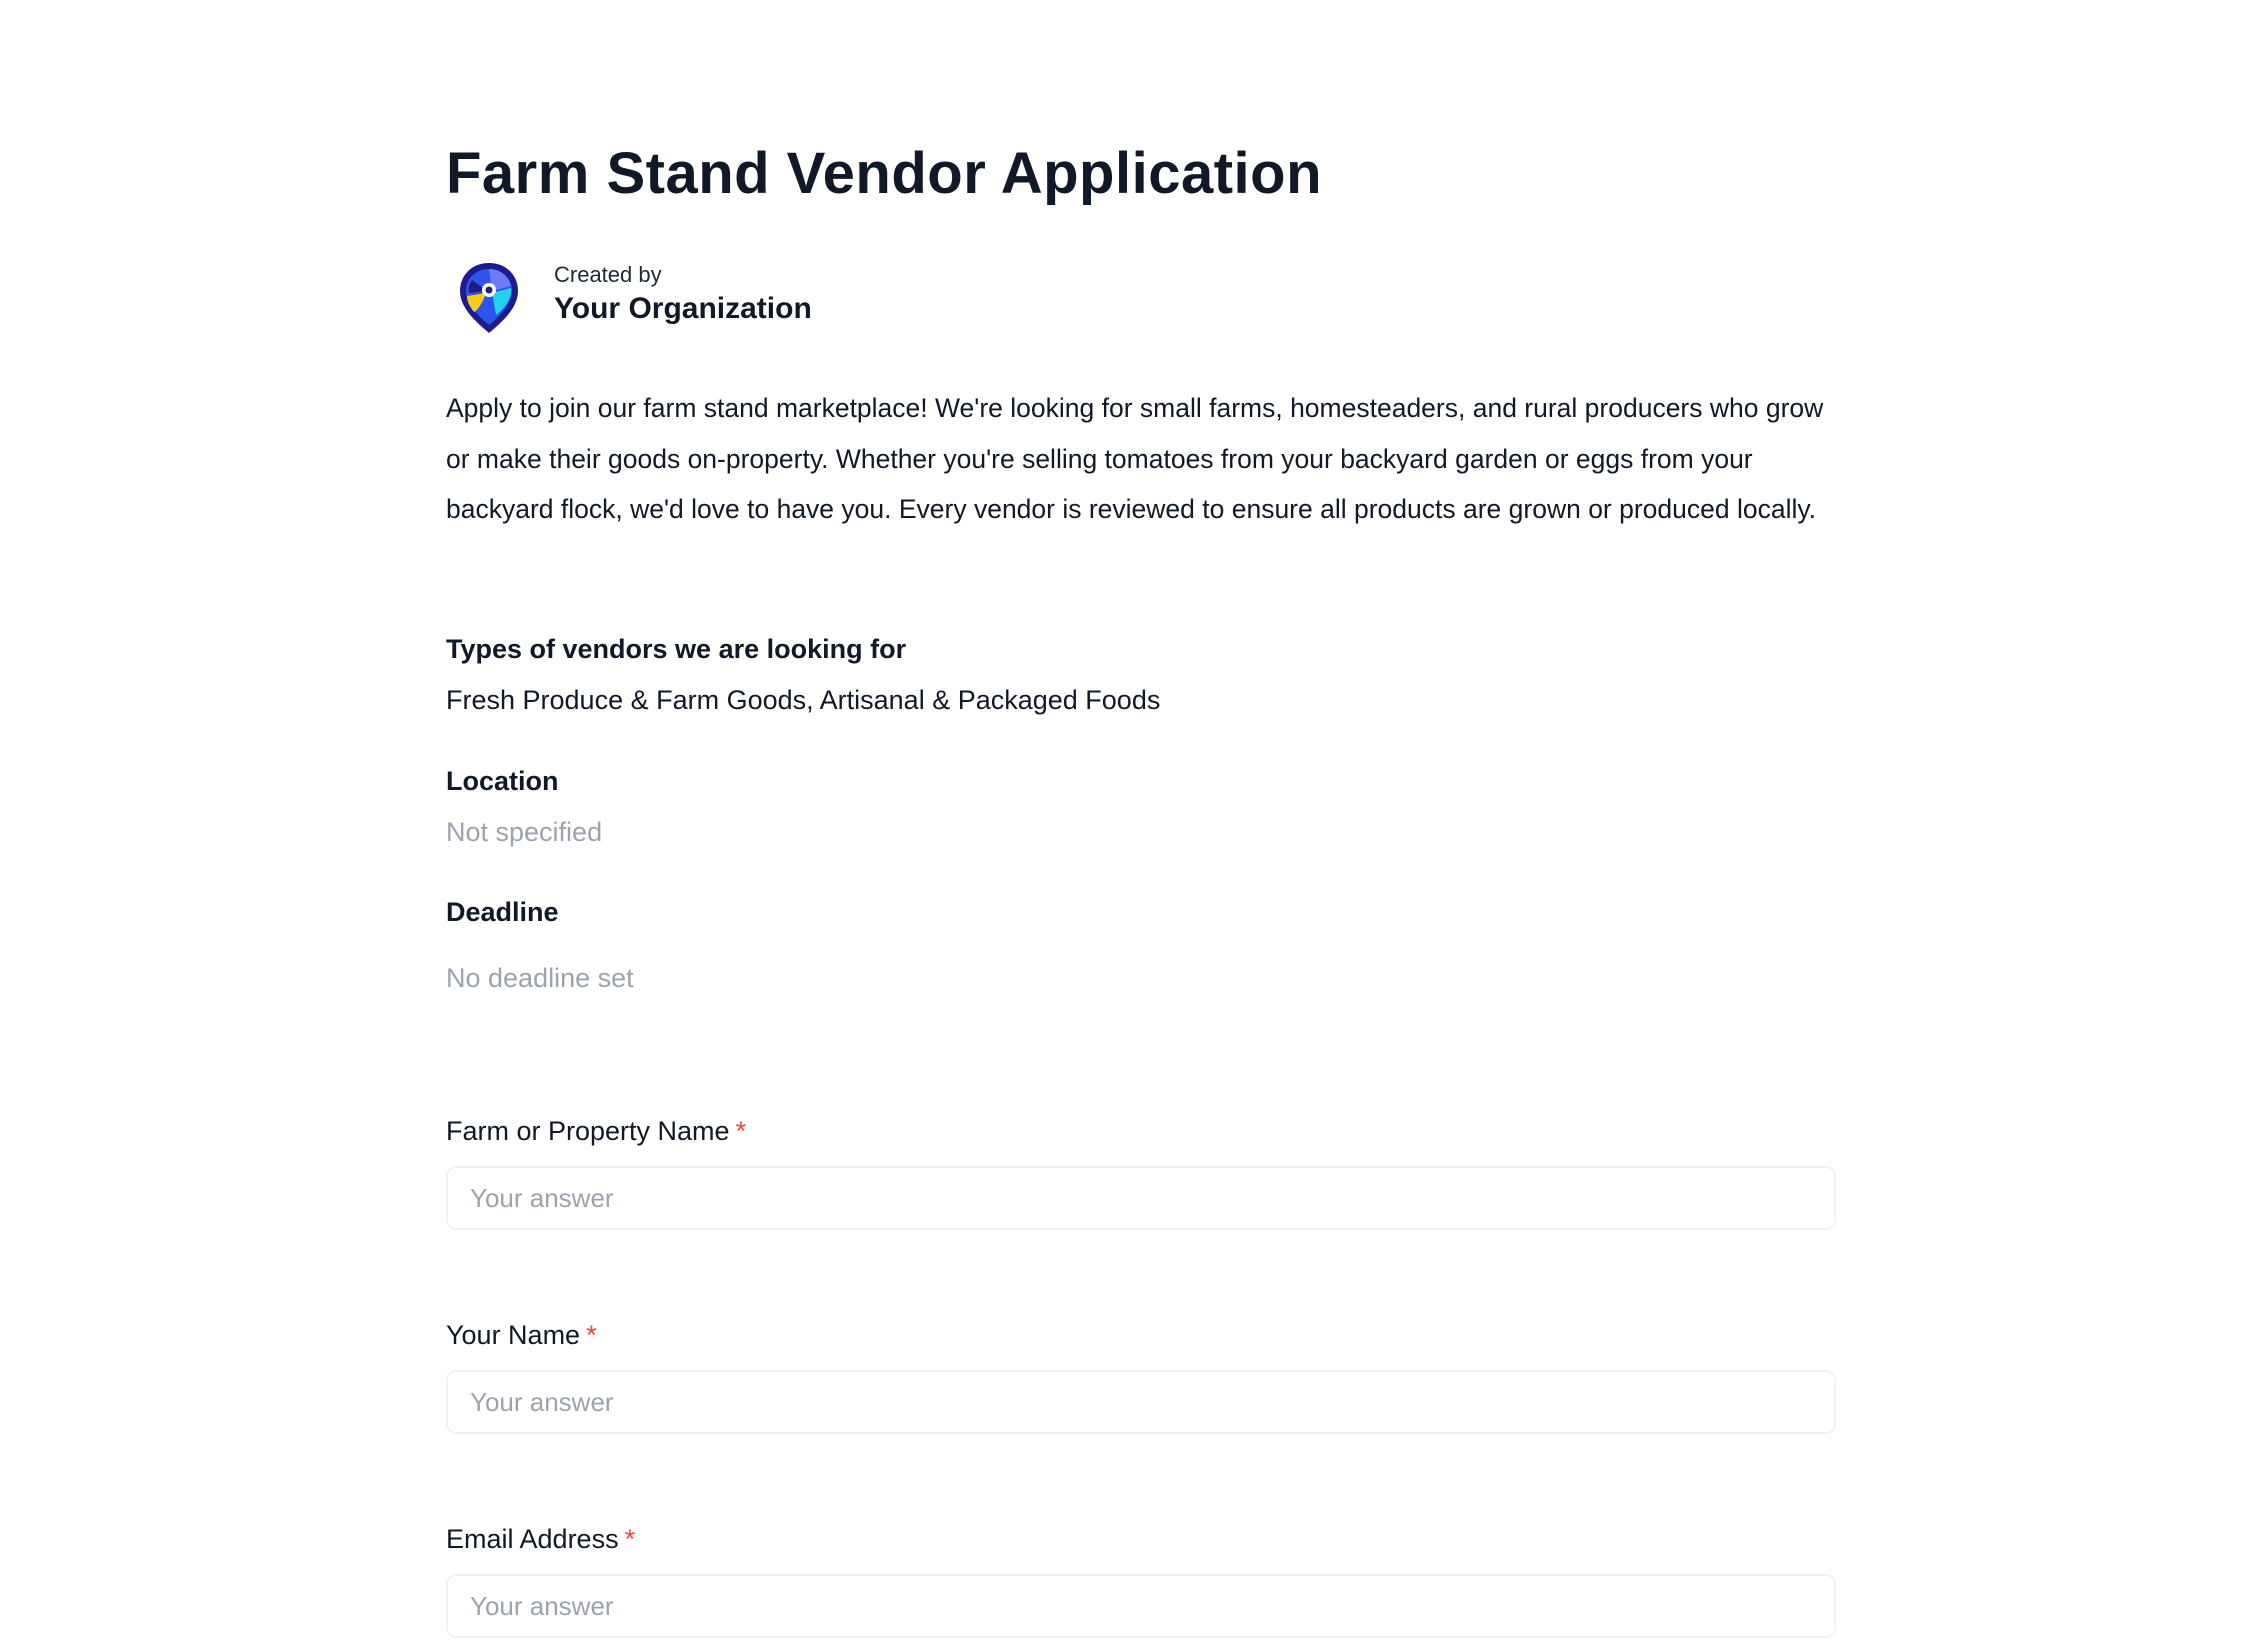 The width and height of the screenshot is (2268, 1644). What do you see at coordinates (1141, 1198) in the screenshot?
I see `farm-name-input` at bounding box center [1141, 1198].